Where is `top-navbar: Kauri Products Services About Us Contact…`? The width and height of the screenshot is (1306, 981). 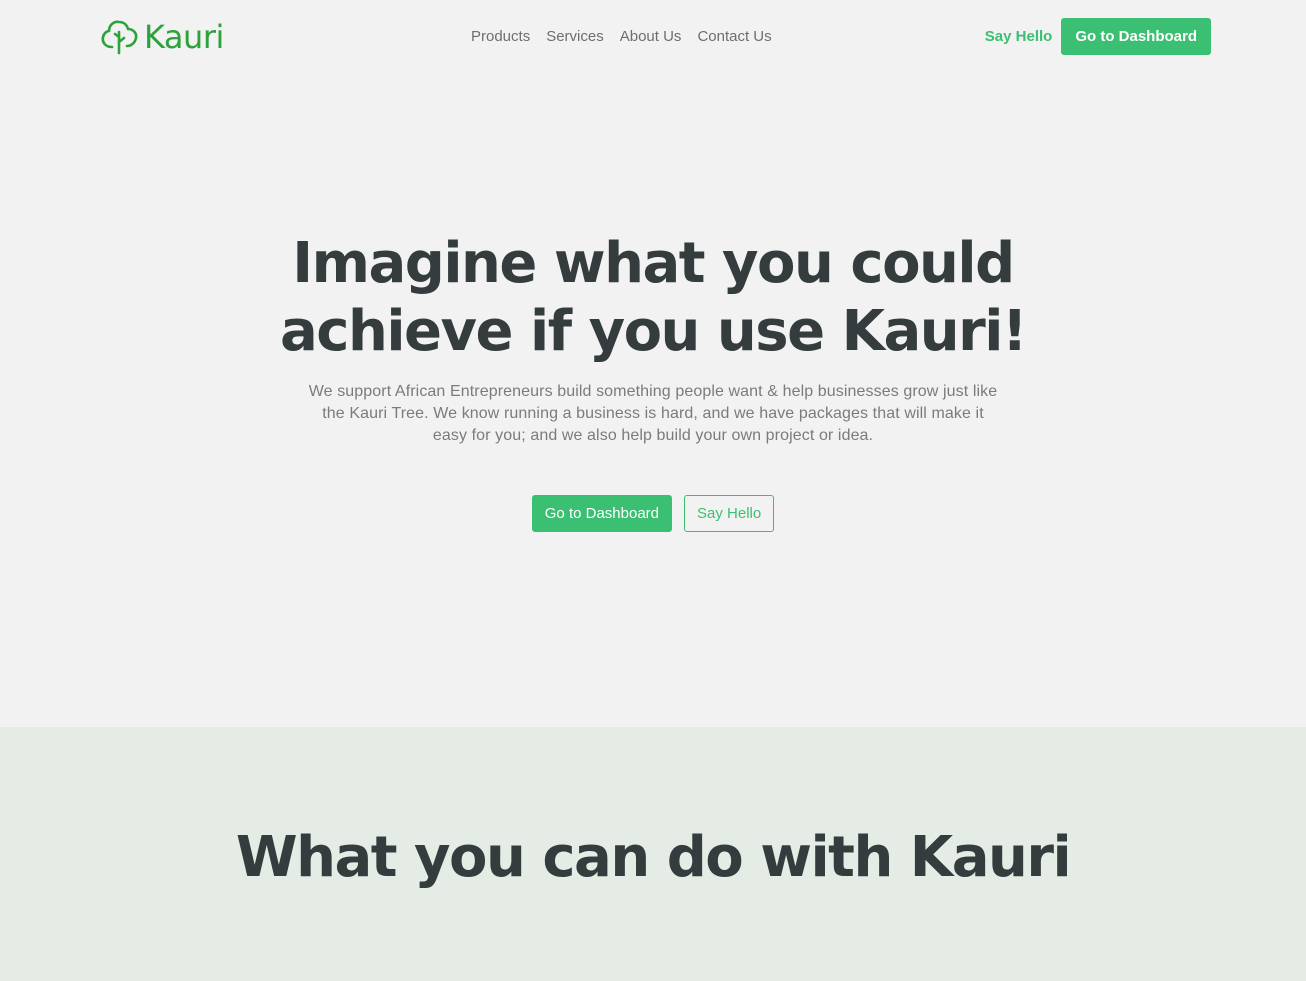
top-navbar: Kauri Products Services About Us Contact… is located at coordinates (653, 37).